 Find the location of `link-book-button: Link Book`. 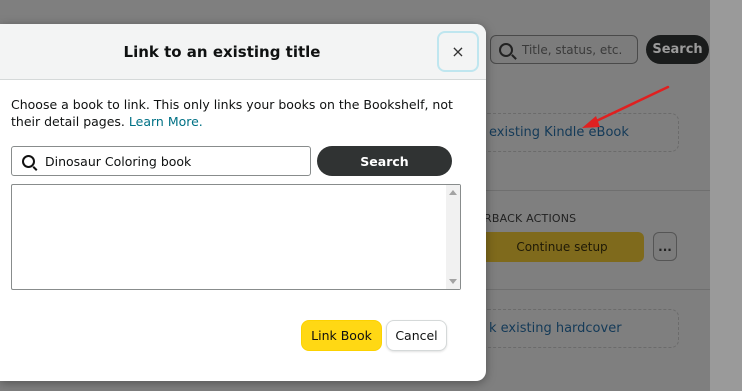

link-book-button: Link Book is located at coordinates (341, 335).